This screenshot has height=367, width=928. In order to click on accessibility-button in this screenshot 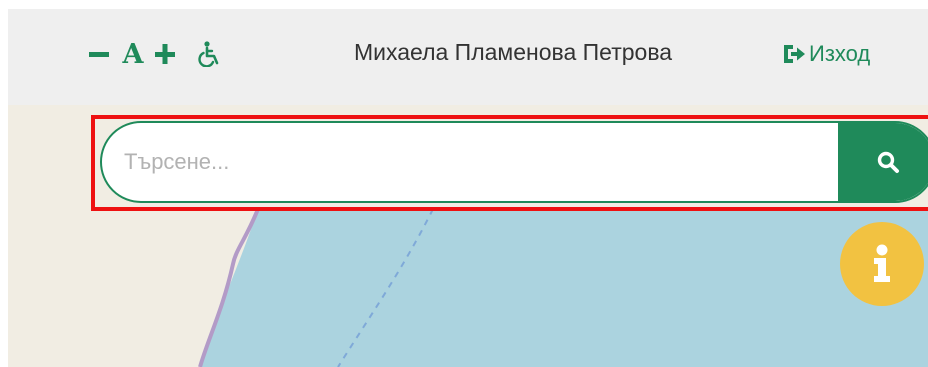, I will do `click(210, 54)`.